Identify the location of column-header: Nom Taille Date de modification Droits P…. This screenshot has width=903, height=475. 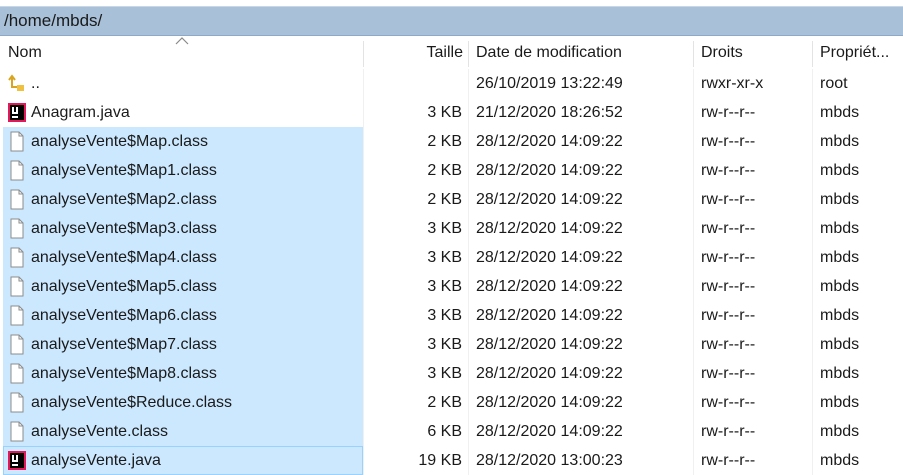
(451, 53).